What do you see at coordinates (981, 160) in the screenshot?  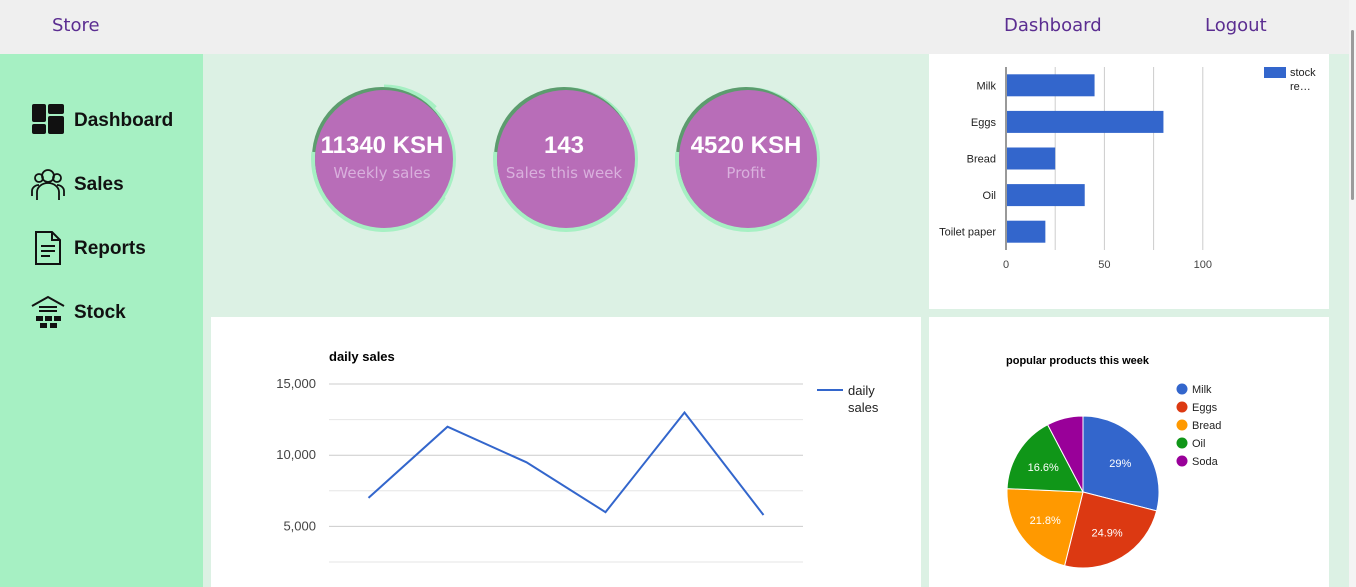 I see `category-label: Bread` at bounding box center [981, 160].